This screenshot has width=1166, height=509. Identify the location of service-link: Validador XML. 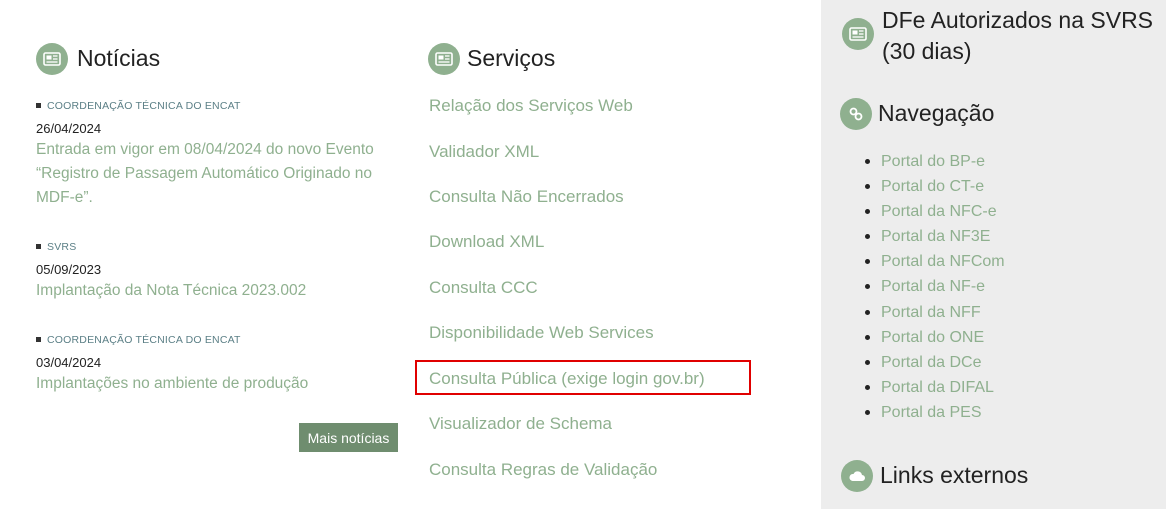
(484, 152).